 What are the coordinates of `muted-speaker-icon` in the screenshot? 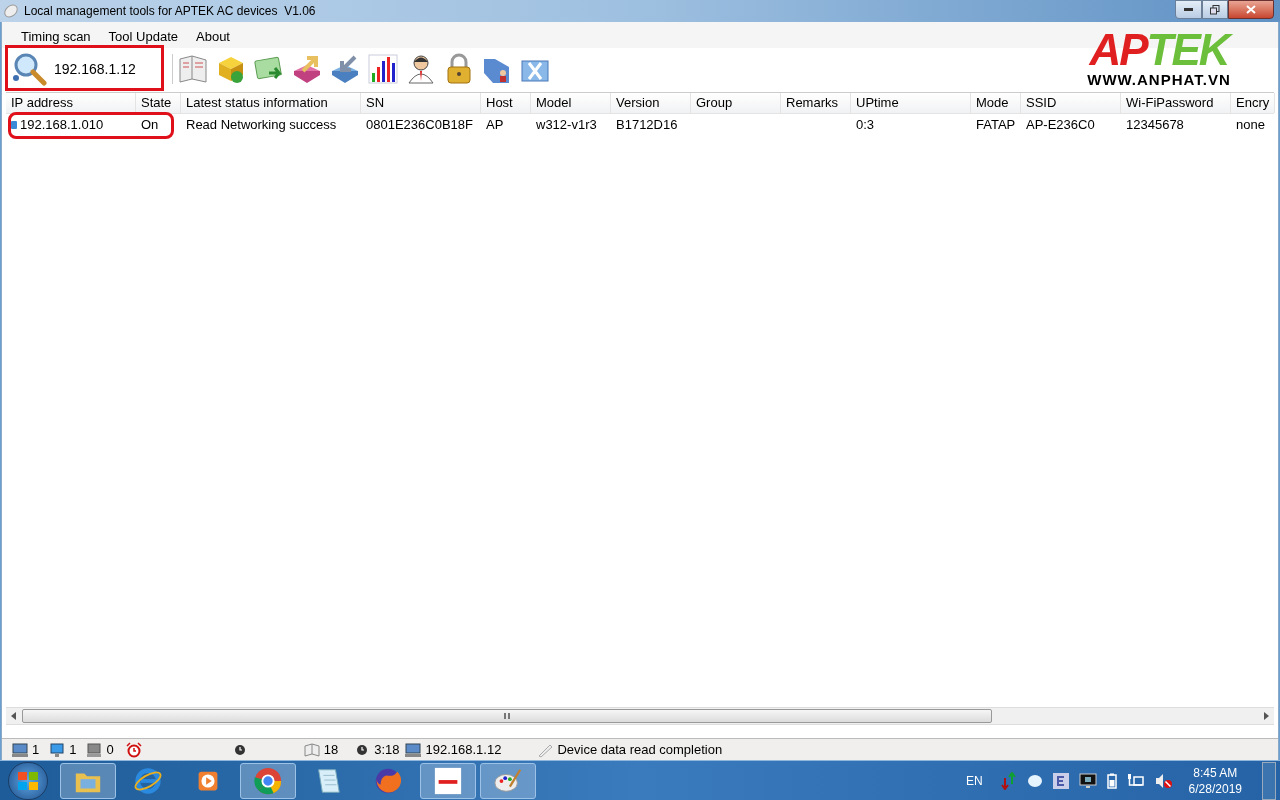 It's located at (1163, 780).